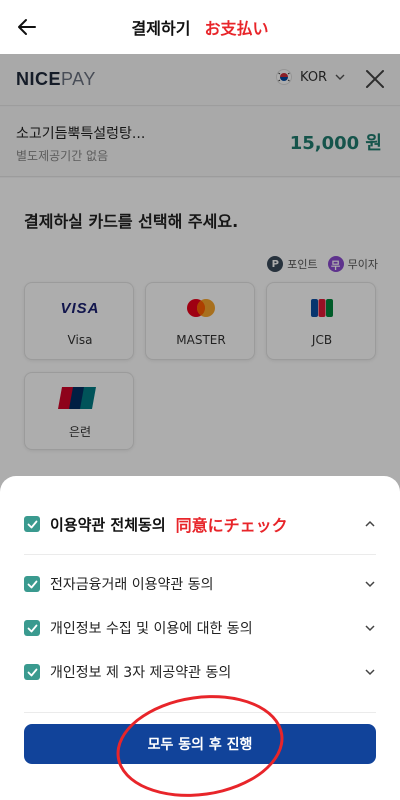 This screenshot has width=400, height=800. Describe the element at coordinates (200, 744) in the screenshot. I see `agree-all-proceed-button: 모두 동의 후 진행` at that location.